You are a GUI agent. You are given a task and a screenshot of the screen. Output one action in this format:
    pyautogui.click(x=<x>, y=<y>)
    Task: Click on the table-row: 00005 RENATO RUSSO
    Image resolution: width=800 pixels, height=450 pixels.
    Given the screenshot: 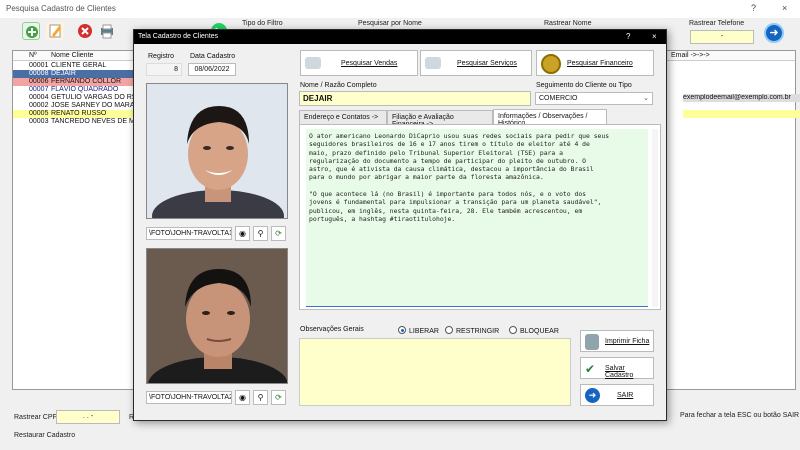 What is the action you would take?
    pyautogui.click(x=73, y=114)
    